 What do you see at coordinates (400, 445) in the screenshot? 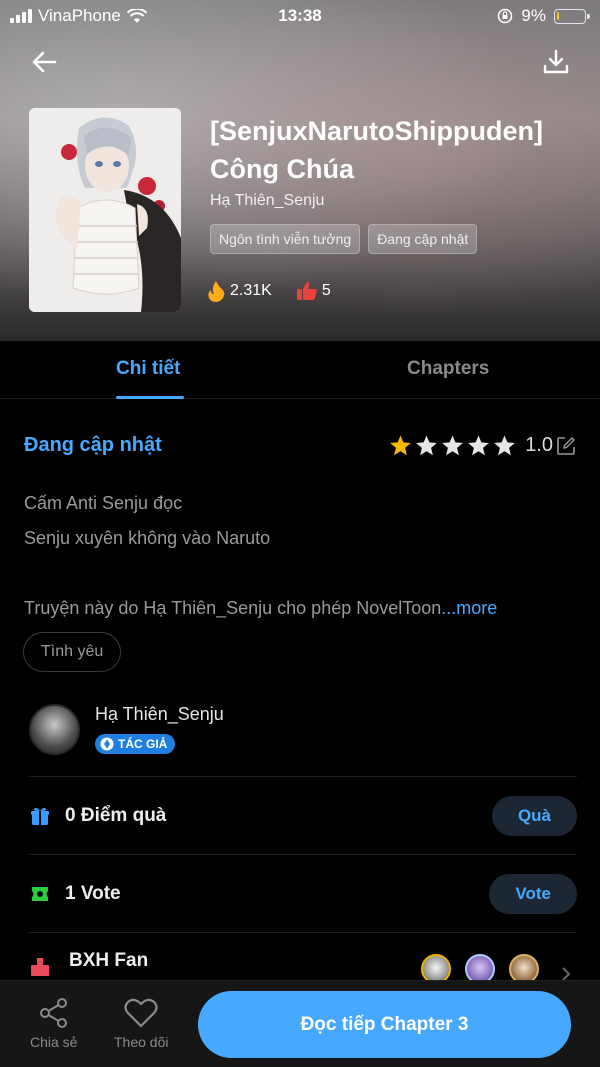
I see `star-filled-icon` at bounding box center [400, 445].